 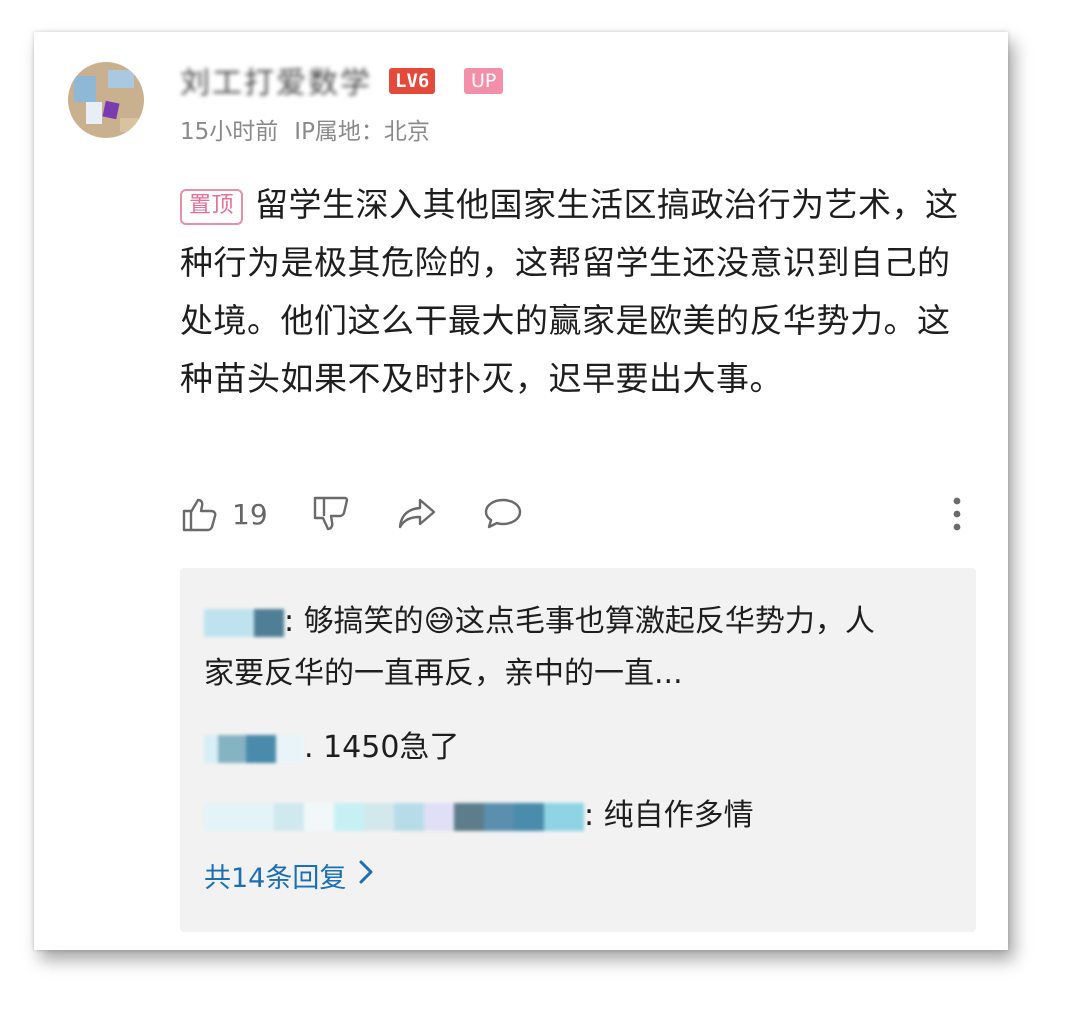 I want to click on avatar, so click(x=106, y=100).